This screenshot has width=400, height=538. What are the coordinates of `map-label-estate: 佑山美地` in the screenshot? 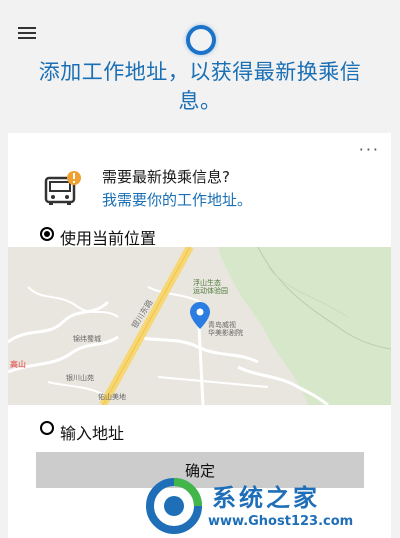 It's located at (112, 396).